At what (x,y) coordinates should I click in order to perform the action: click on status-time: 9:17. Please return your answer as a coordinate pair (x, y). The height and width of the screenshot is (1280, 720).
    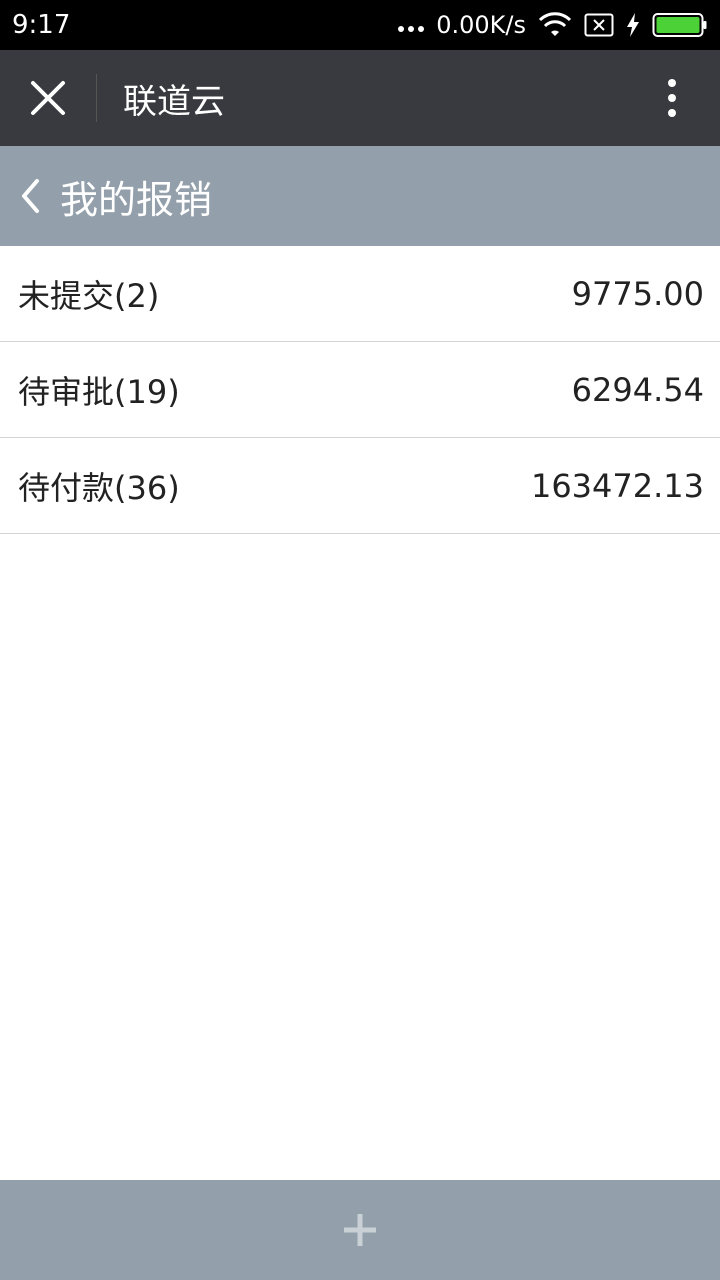
    Looking at the image, I should click on (41, 25).